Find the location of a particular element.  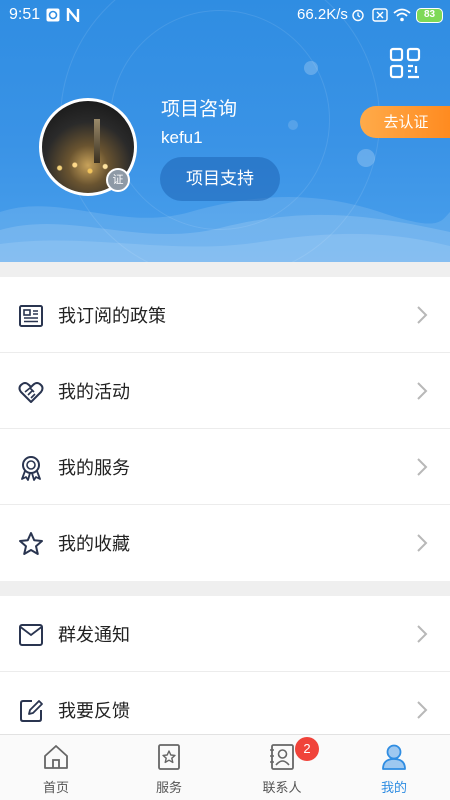

qr-code-icon is located at coordinates (405, 63).